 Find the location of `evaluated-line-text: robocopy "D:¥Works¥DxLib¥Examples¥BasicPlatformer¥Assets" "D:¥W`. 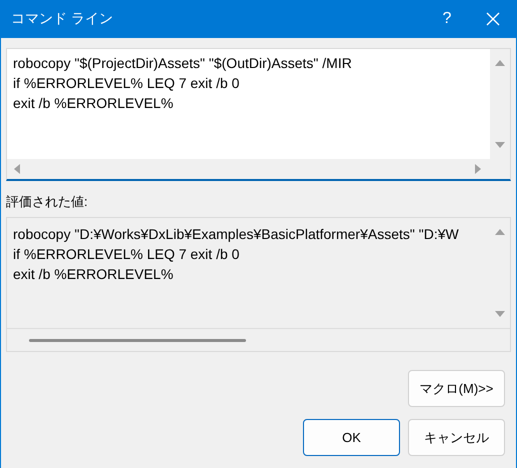

evaluated-line-text: robocopy "D:¥Works¥DxLib¥Examples¥BasicPlatformer¥Assets" "D:¥W is located at coordinates (236, 234).